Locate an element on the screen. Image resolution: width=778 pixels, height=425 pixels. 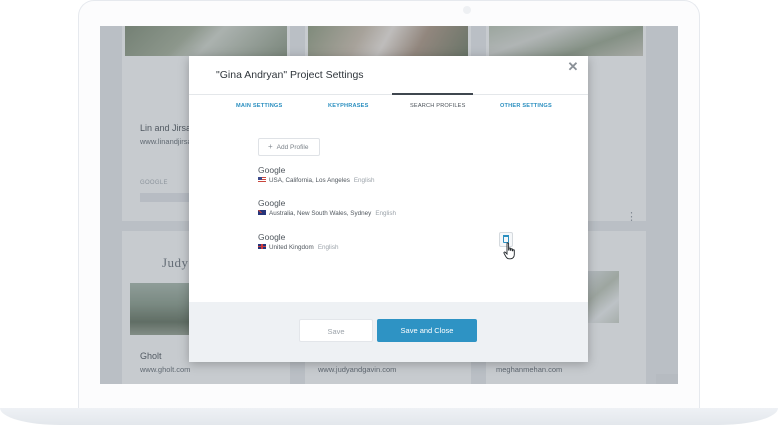
camera-icon is located at coordinates (467, 10).